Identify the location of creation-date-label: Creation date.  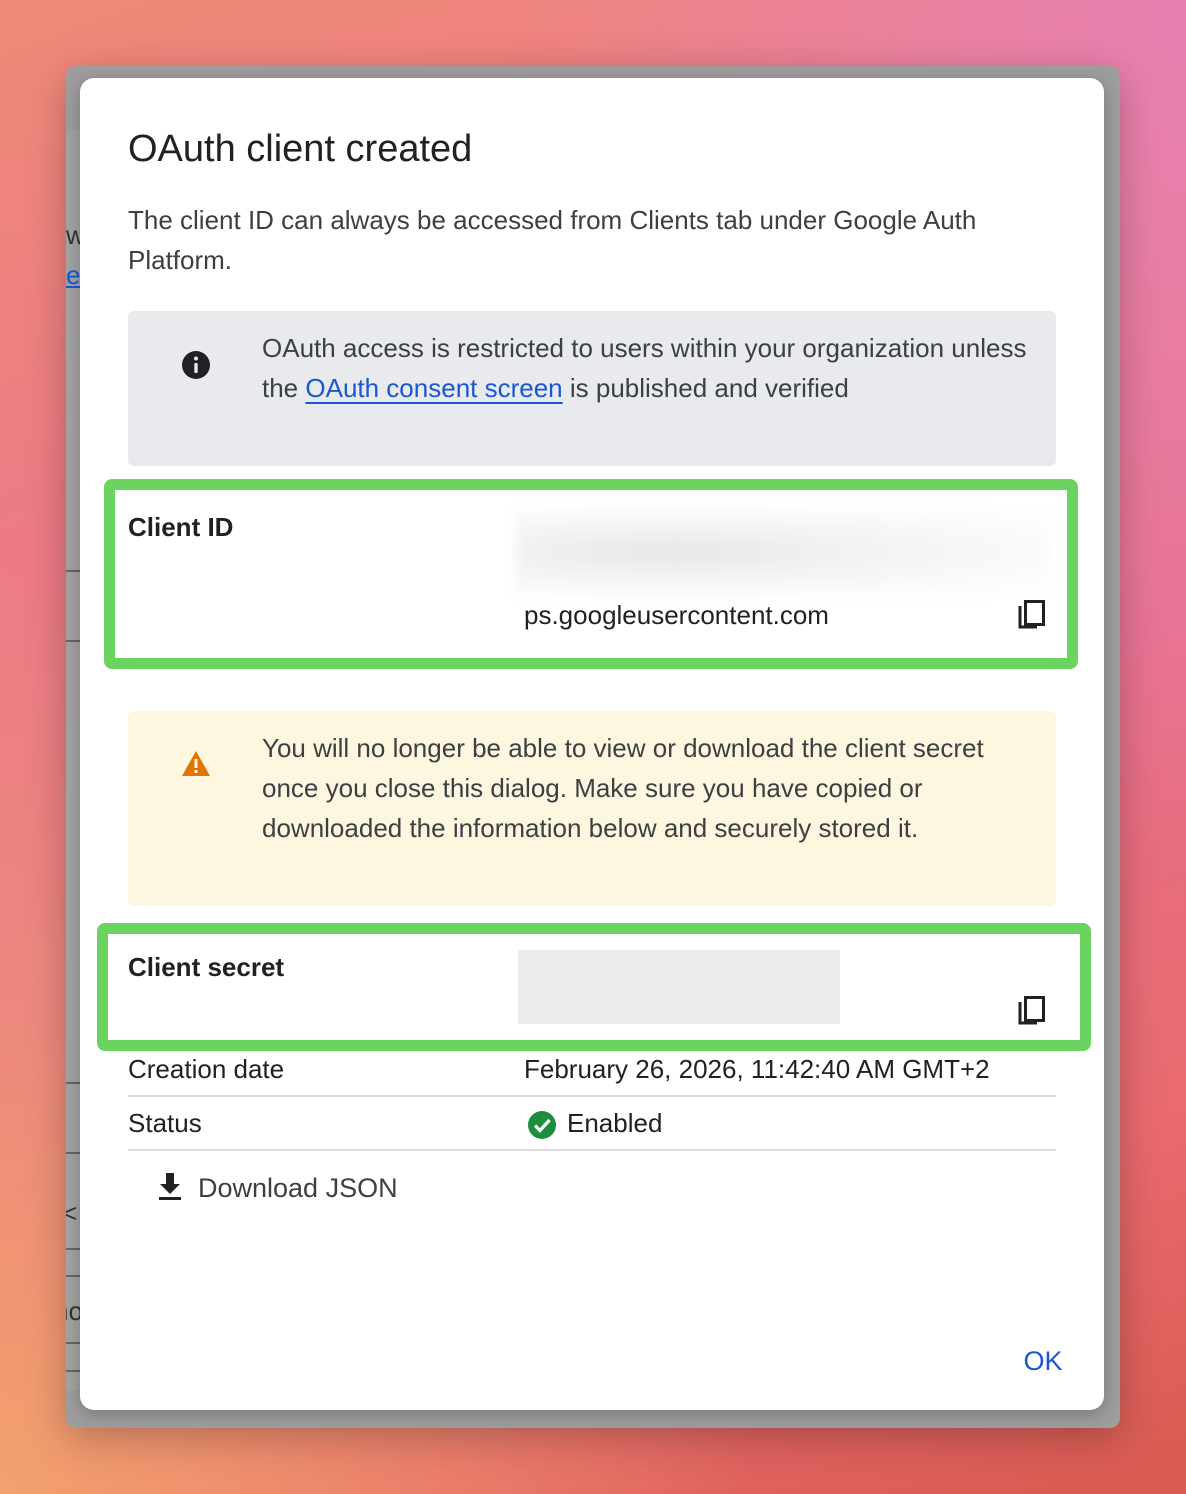
(206, 1069).